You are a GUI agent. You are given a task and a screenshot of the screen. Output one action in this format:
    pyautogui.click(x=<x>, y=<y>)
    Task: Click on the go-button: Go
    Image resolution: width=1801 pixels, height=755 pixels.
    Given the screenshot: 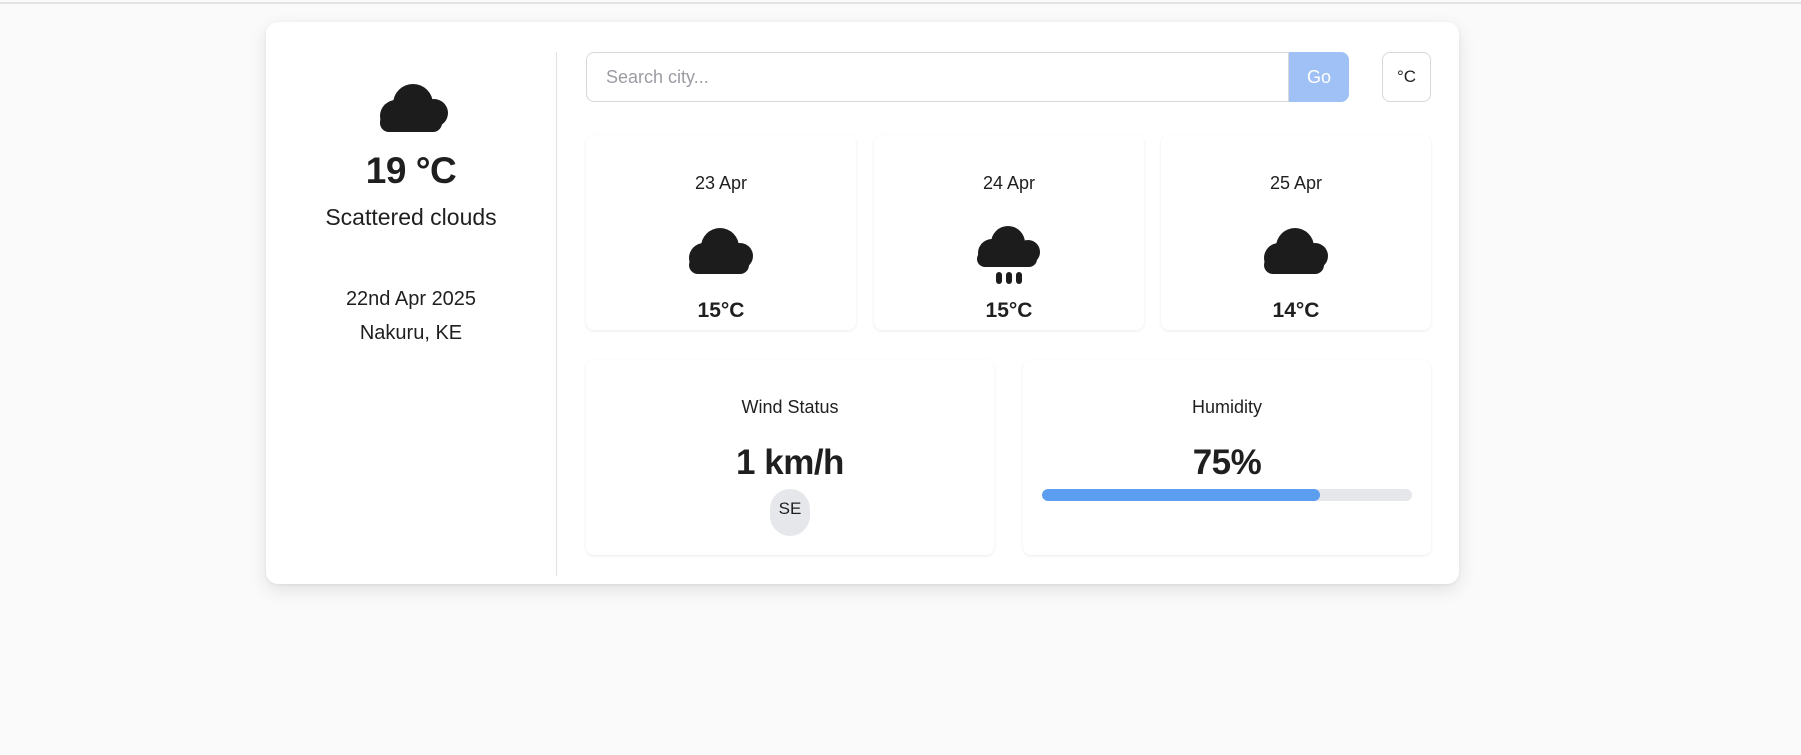 What is the action you would take?
    pyautogui.click(x=1319, y=77)
    